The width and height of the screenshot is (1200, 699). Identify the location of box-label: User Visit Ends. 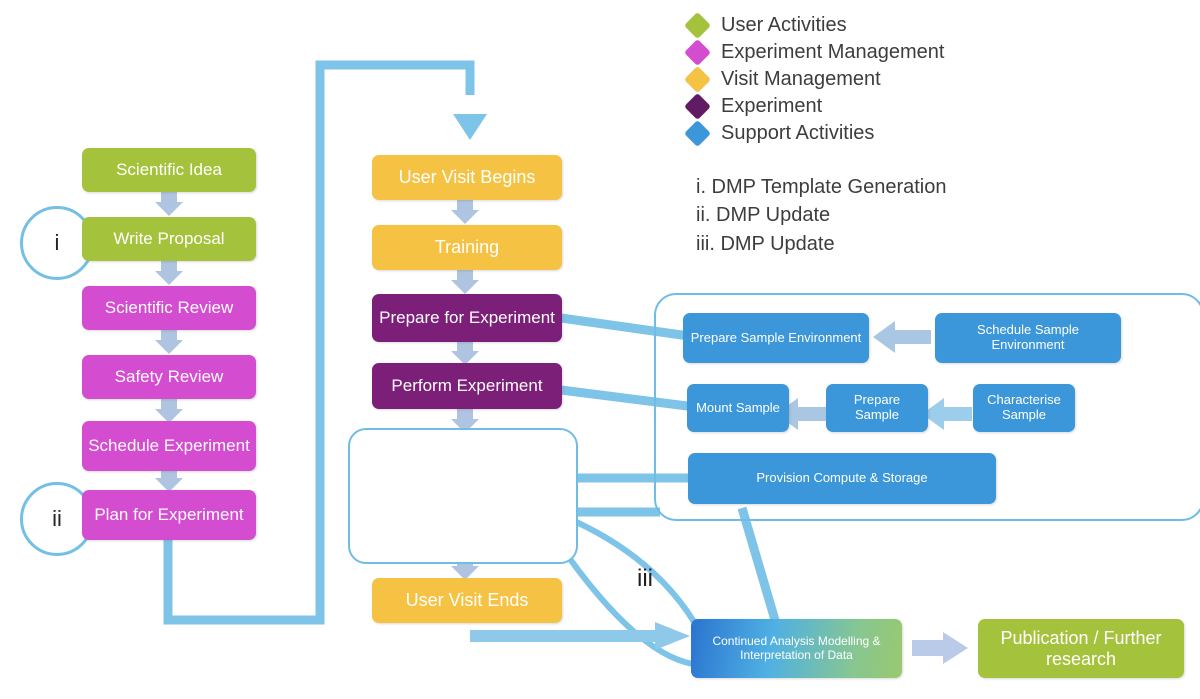
(467, 600).